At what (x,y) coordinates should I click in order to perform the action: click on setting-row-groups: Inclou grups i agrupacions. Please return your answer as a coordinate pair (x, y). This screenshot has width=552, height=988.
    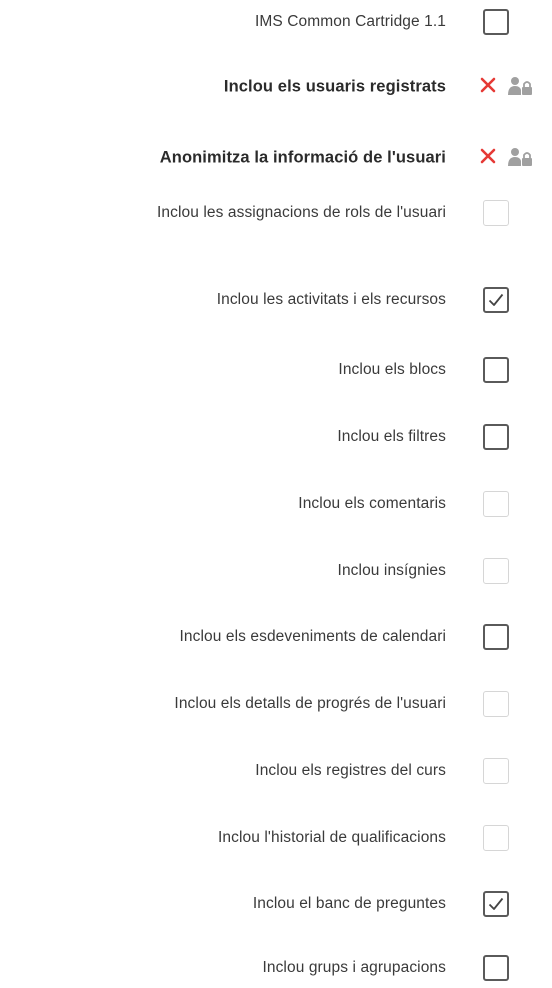
    Looking at the image, I should click on (276, 968).